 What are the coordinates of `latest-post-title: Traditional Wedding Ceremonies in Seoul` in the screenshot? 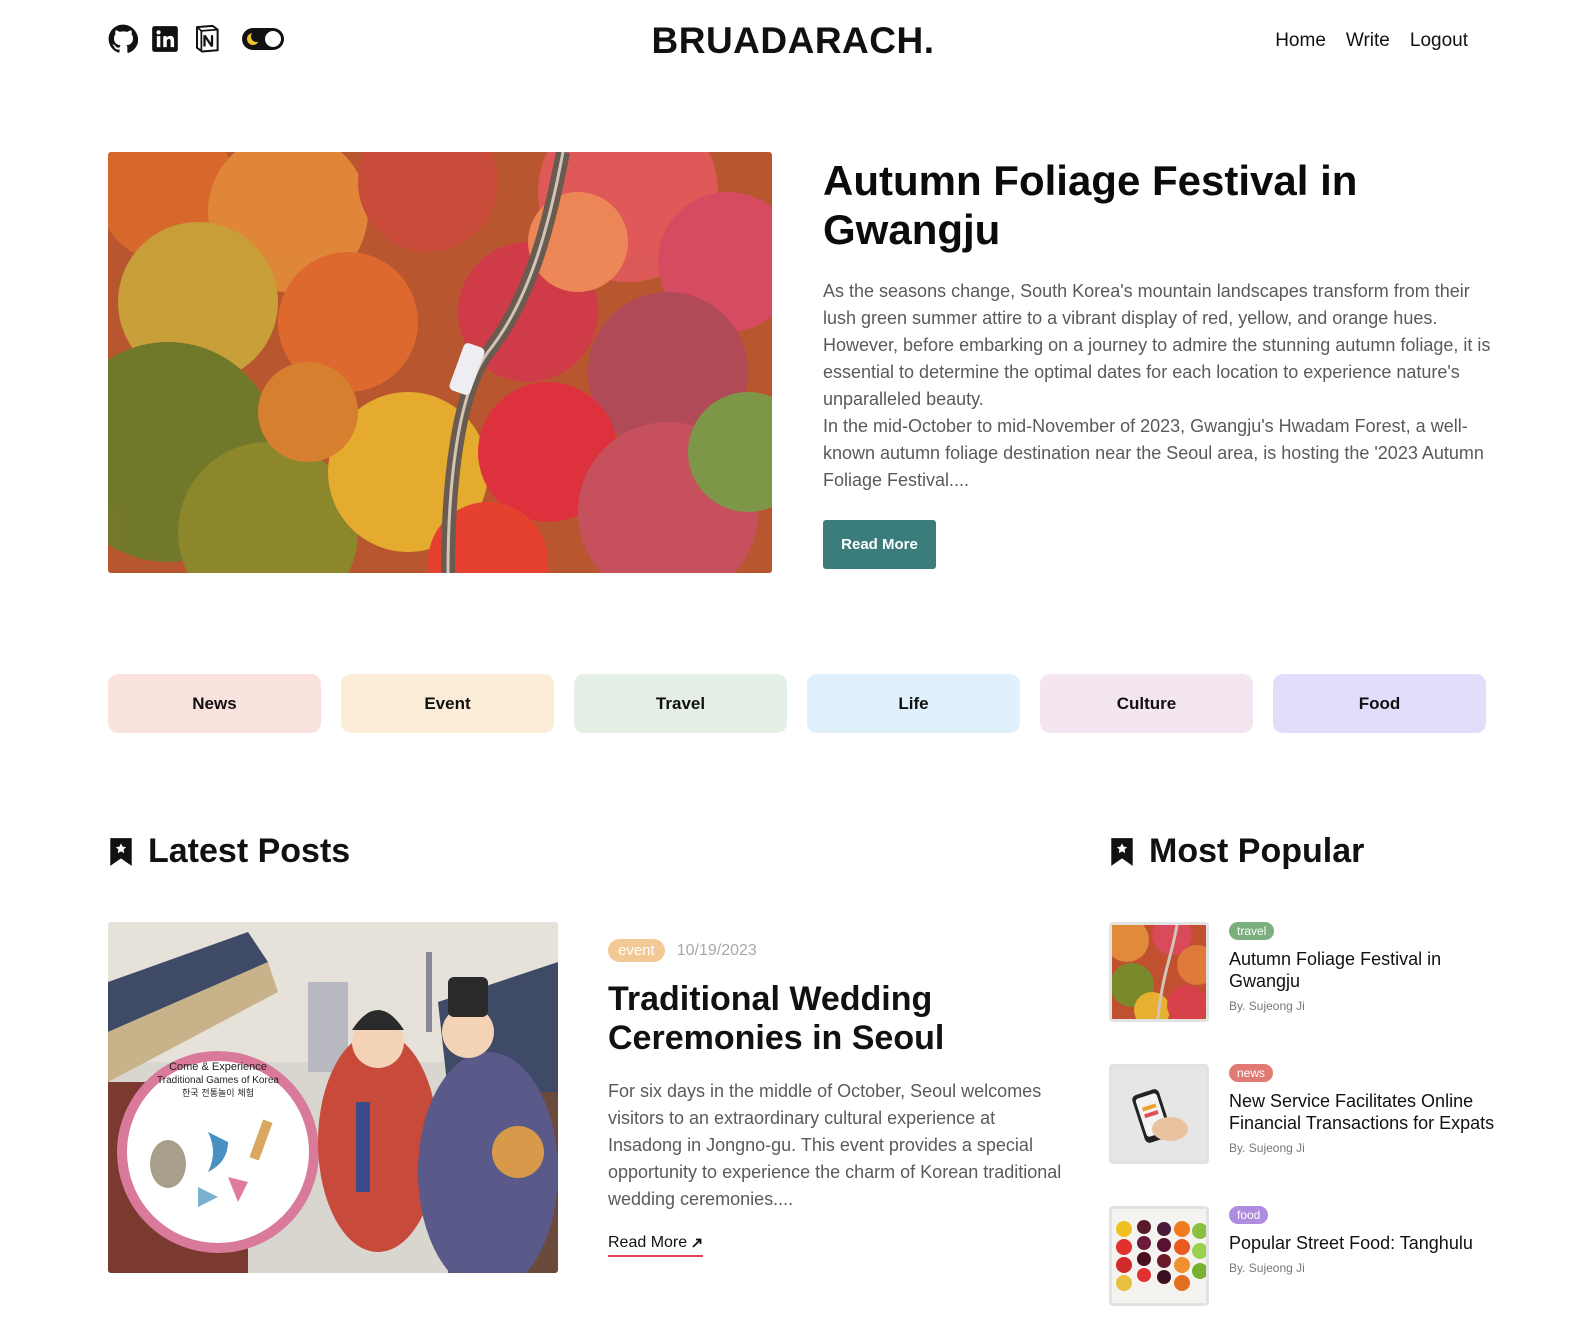 It's located at (838, 1019).